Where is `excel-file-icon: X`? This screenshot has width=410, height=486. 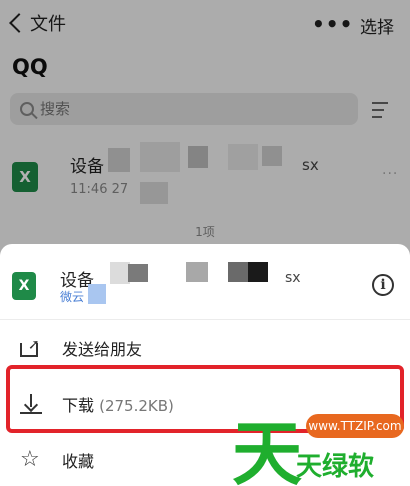
excel-file-icon: X is located at coordinates (24, 286).